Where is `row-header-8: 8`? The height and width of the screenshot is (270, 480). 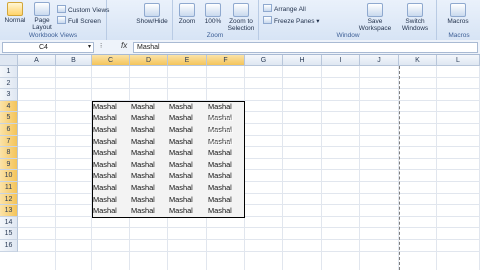
row-header-8: 8 is located at coordinates (9, 153).